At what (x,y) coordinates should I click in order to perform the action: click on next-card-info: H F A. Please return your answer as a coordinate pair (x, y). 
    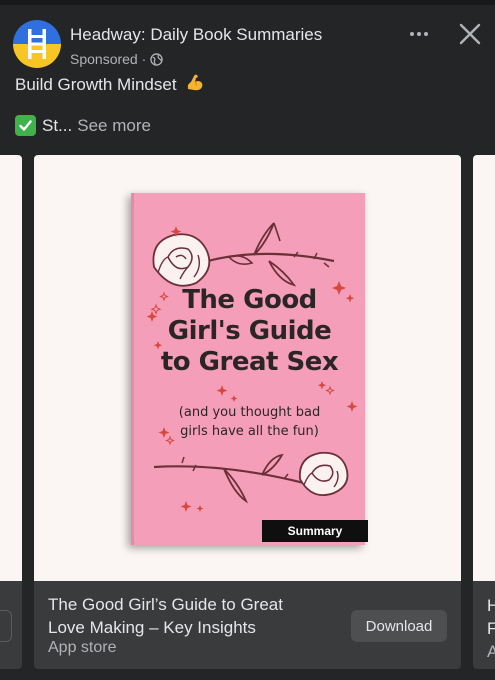
    Looking at the image, I should click on (491, 628).